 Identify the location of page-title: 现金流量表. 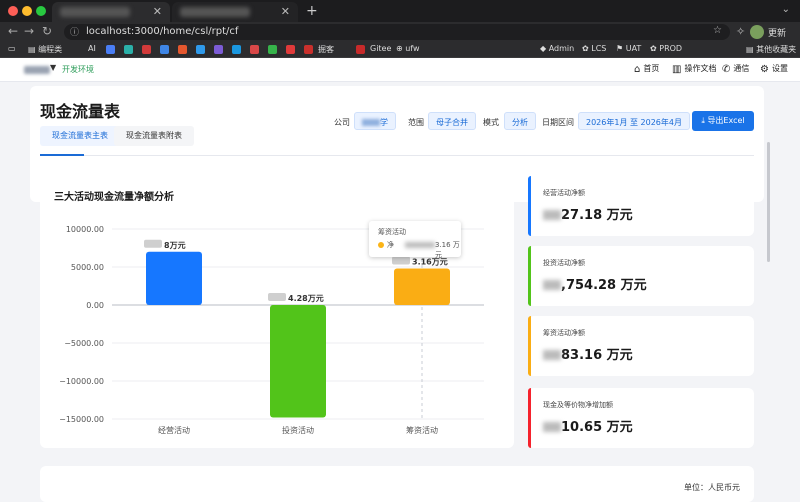
(80, 111).